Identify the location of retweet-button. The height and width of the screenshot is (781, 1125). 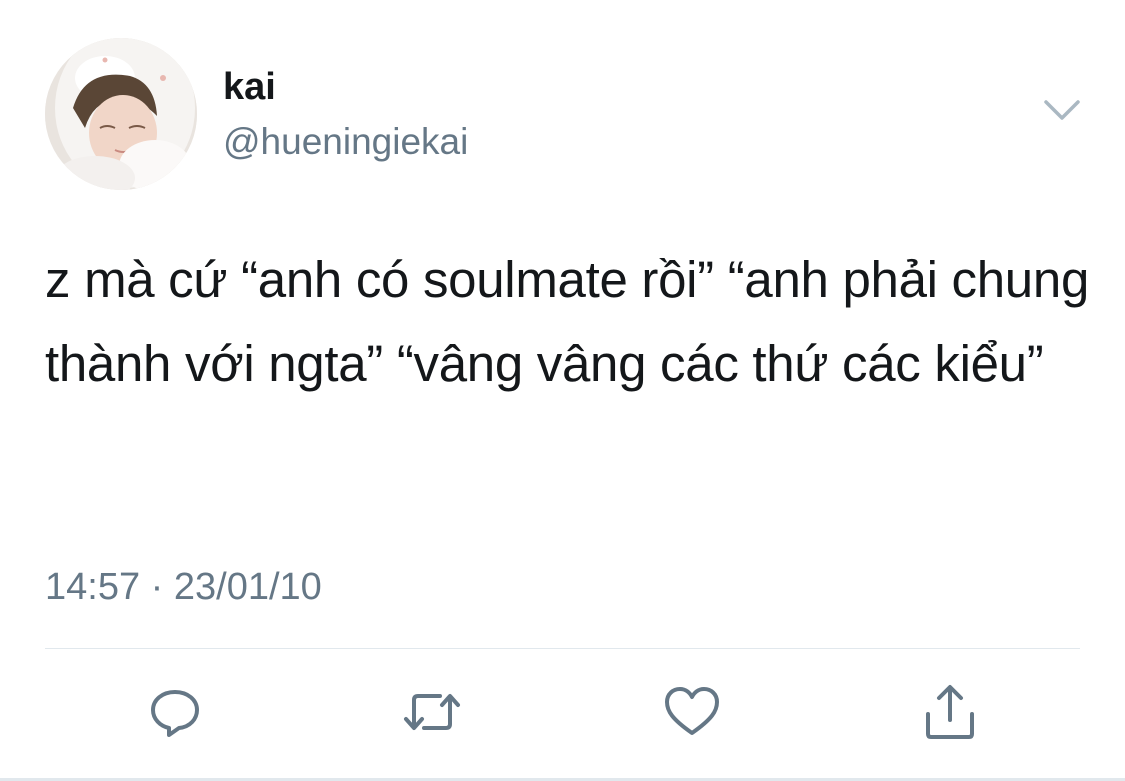
(432, 712).